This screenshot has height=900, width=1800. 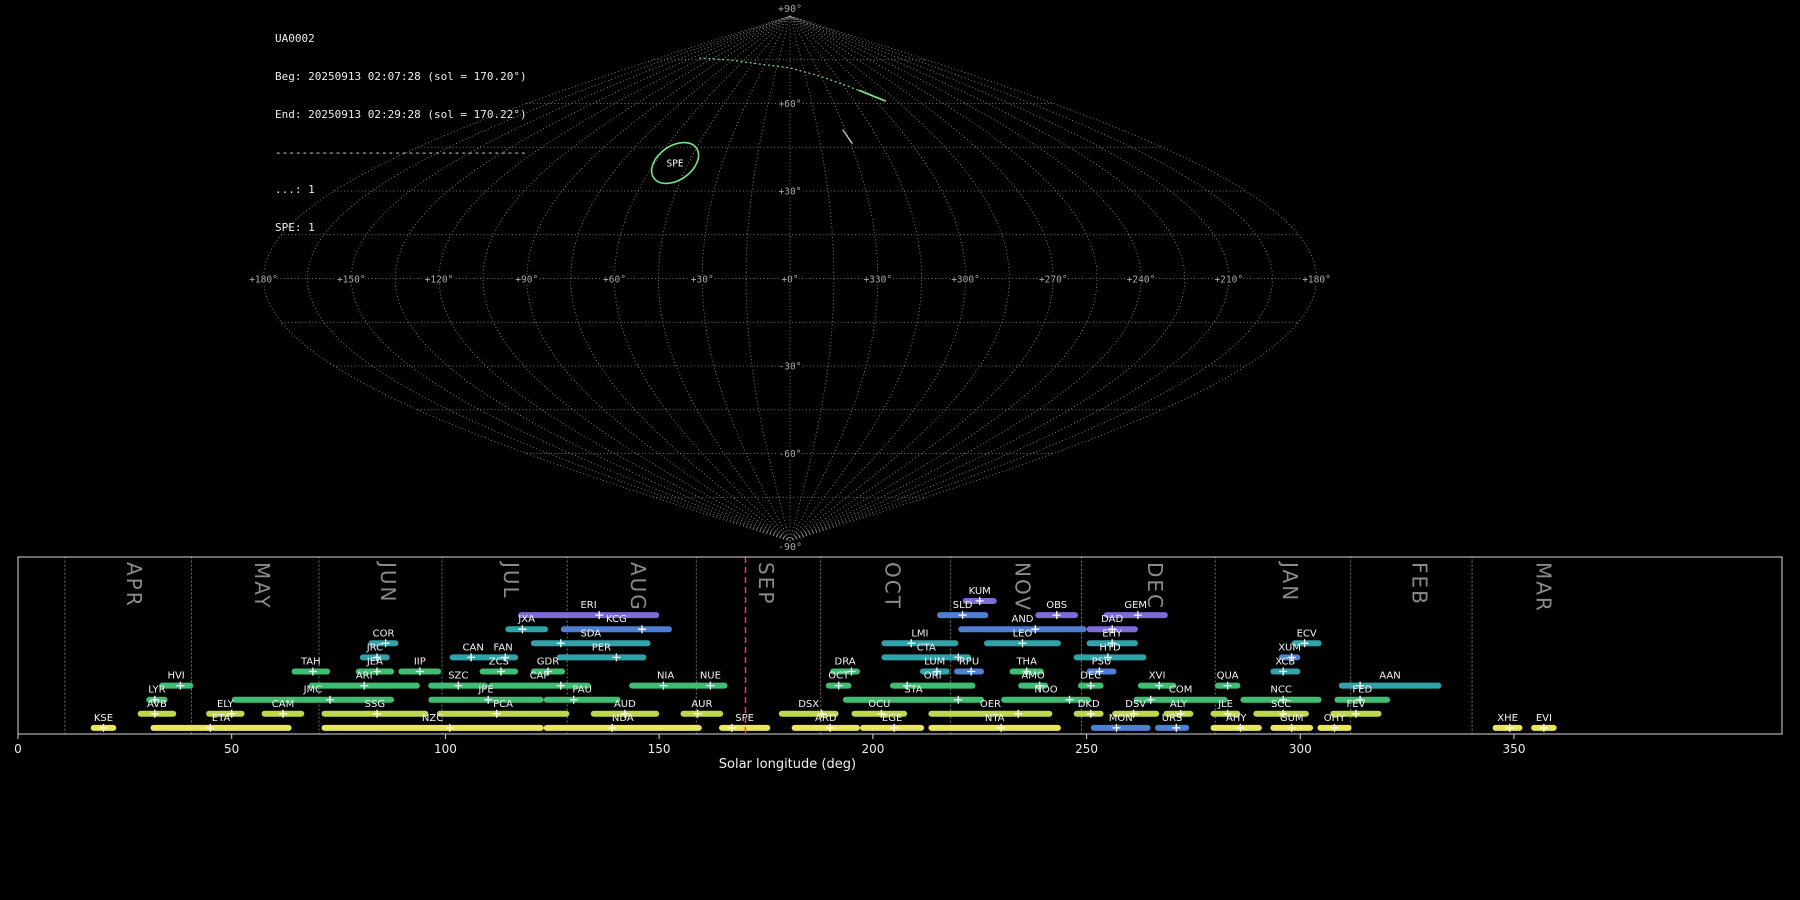 What do you see at coordinates (1236, 718) in the screenshot?
I see `shower-code-AHY: AHY` at bounding box center [1236, 718].